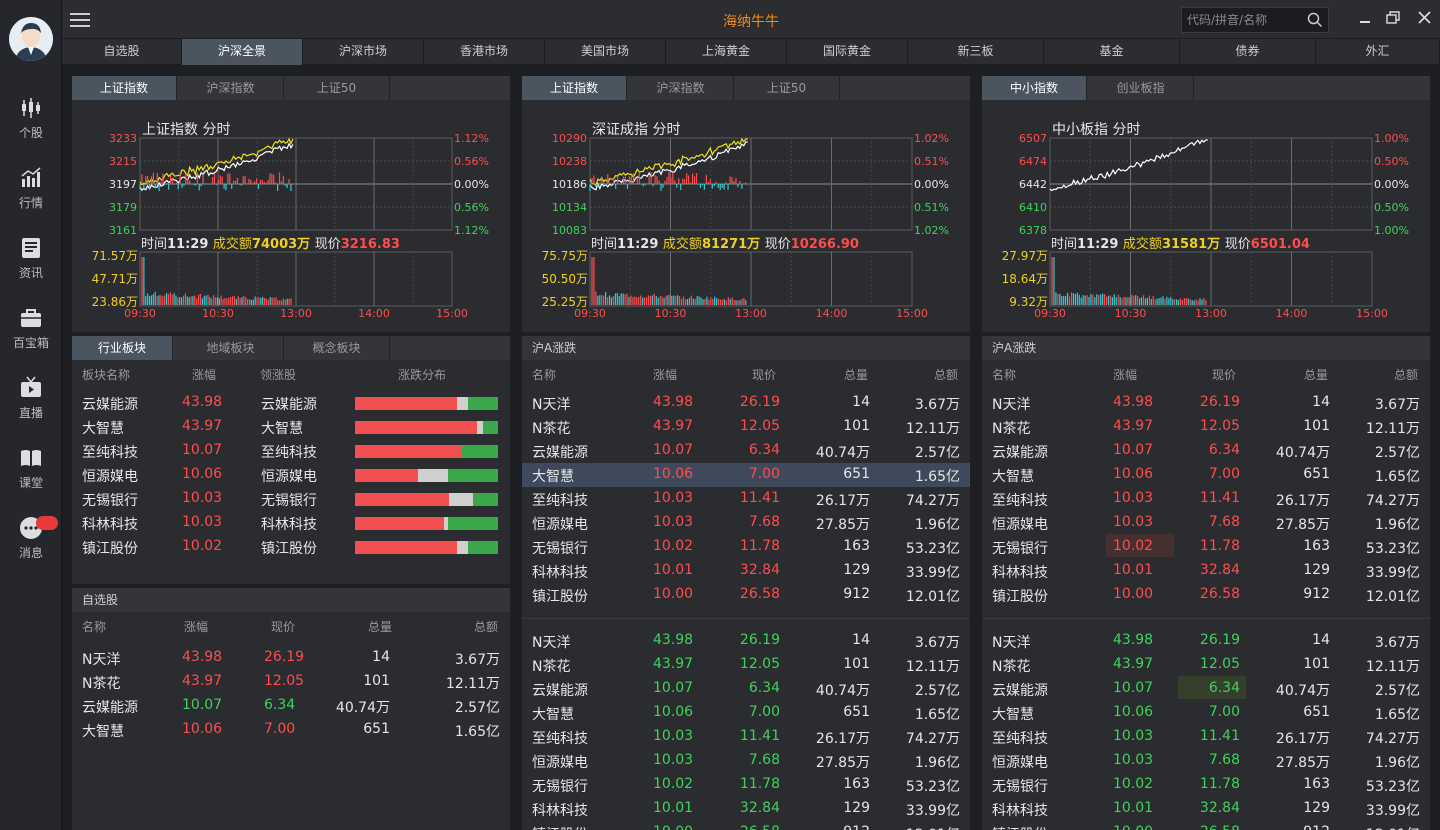 The height and width of the screenshot is (830, 1440). What do you see at coordinates (1315, 22) in the screenshot?
I see `search-icon` at bounding box center [1315, 22].